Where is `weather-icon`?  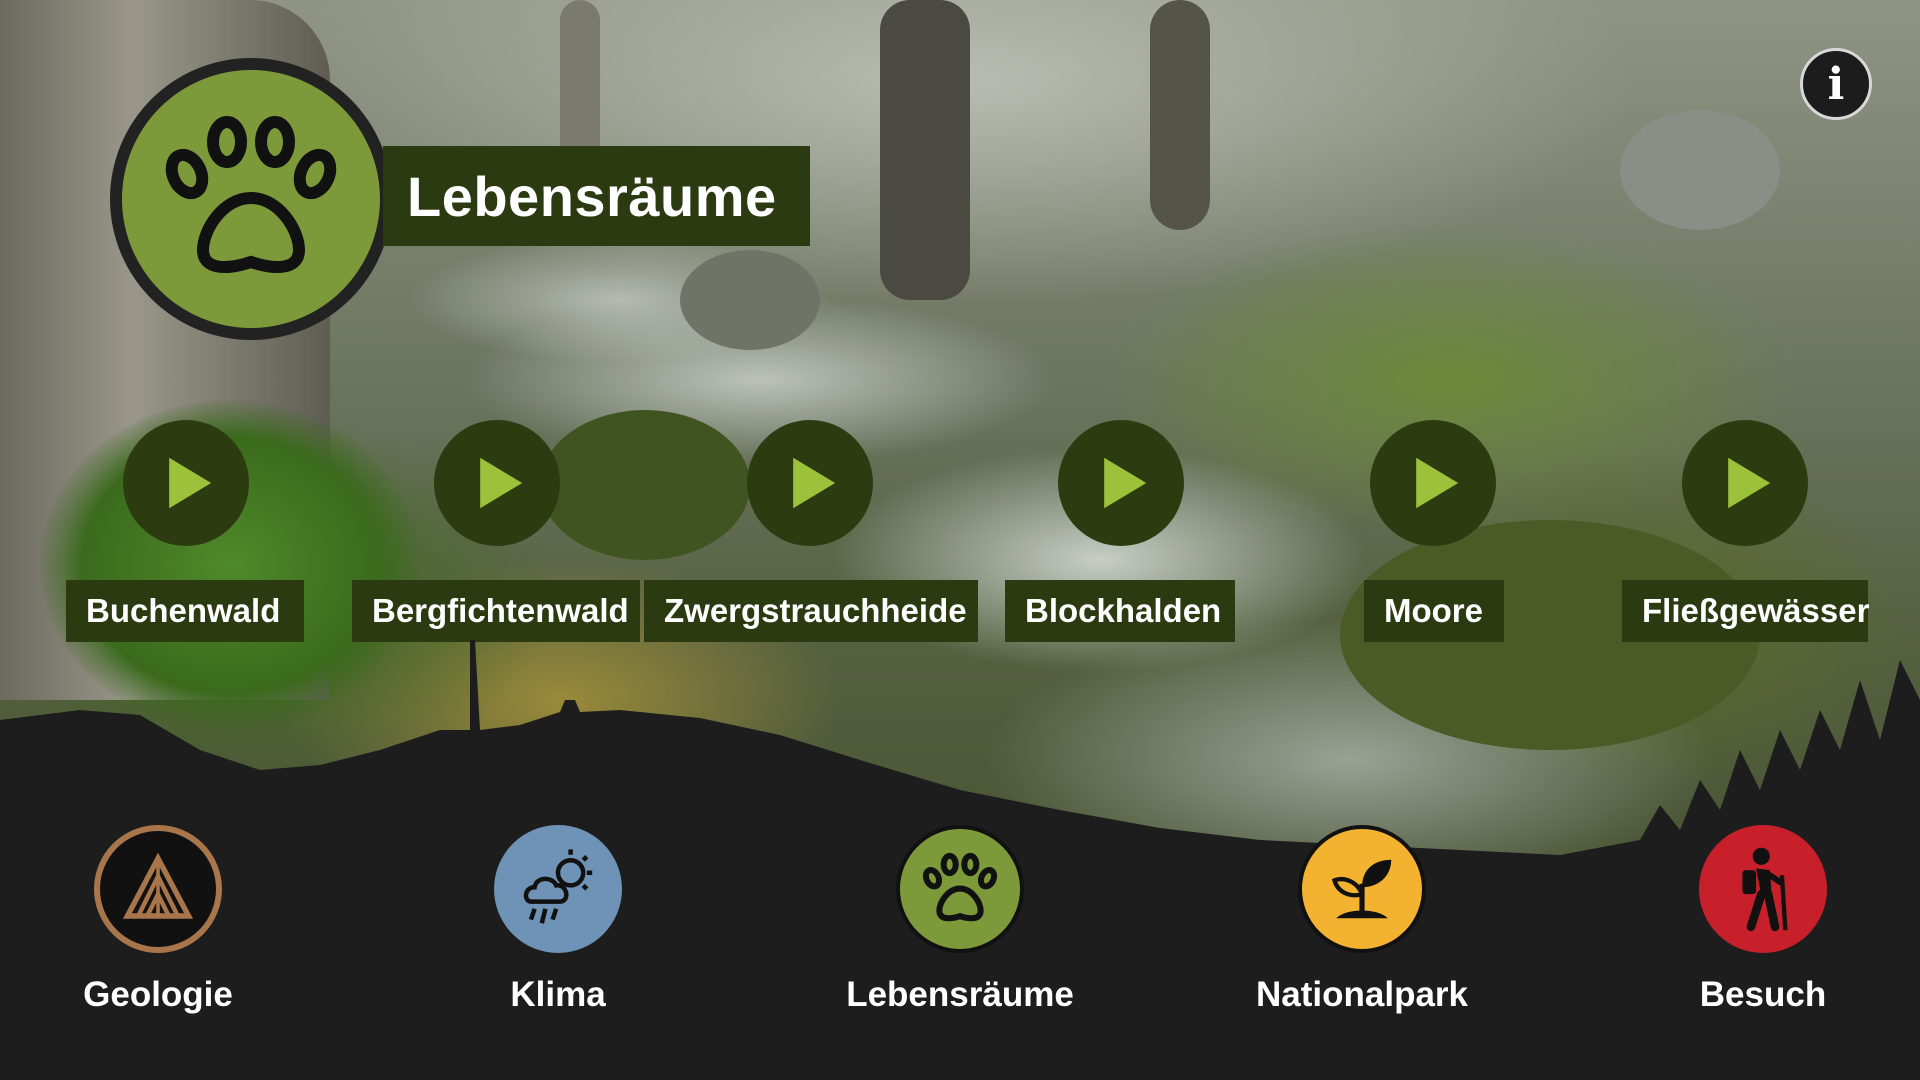 weather-icon is located at coordinates (558, 886).